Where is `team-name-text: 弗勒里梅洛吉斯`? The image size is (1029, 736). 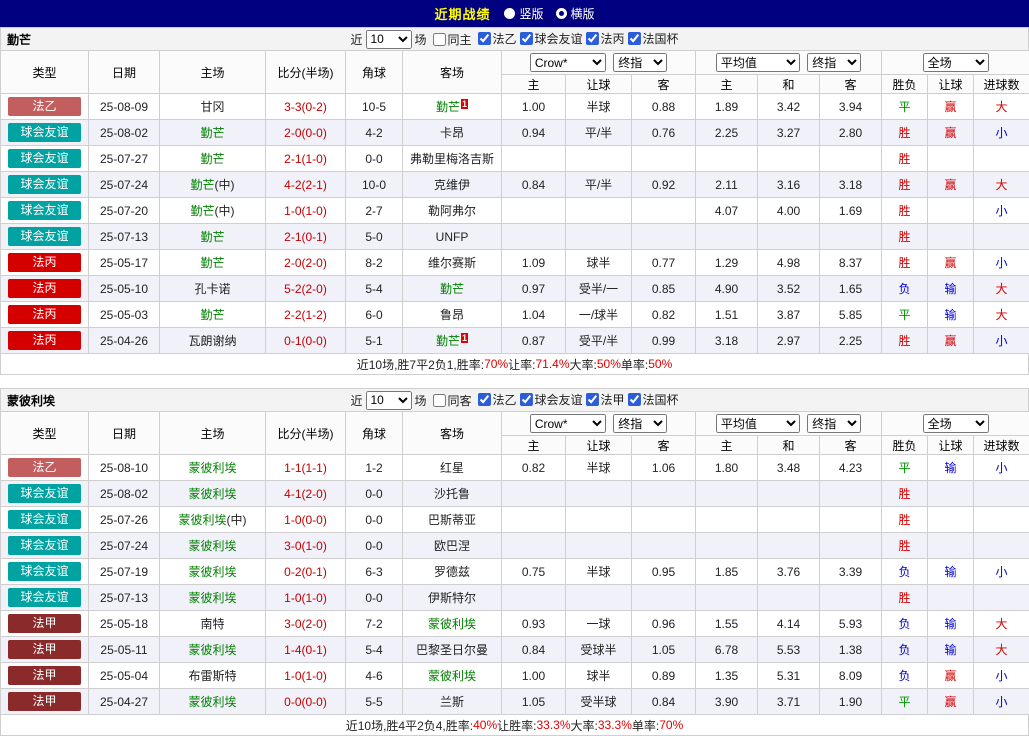 team-name-text: 弗勒里梅洛吉斯 is located at coordinates (452, 159).